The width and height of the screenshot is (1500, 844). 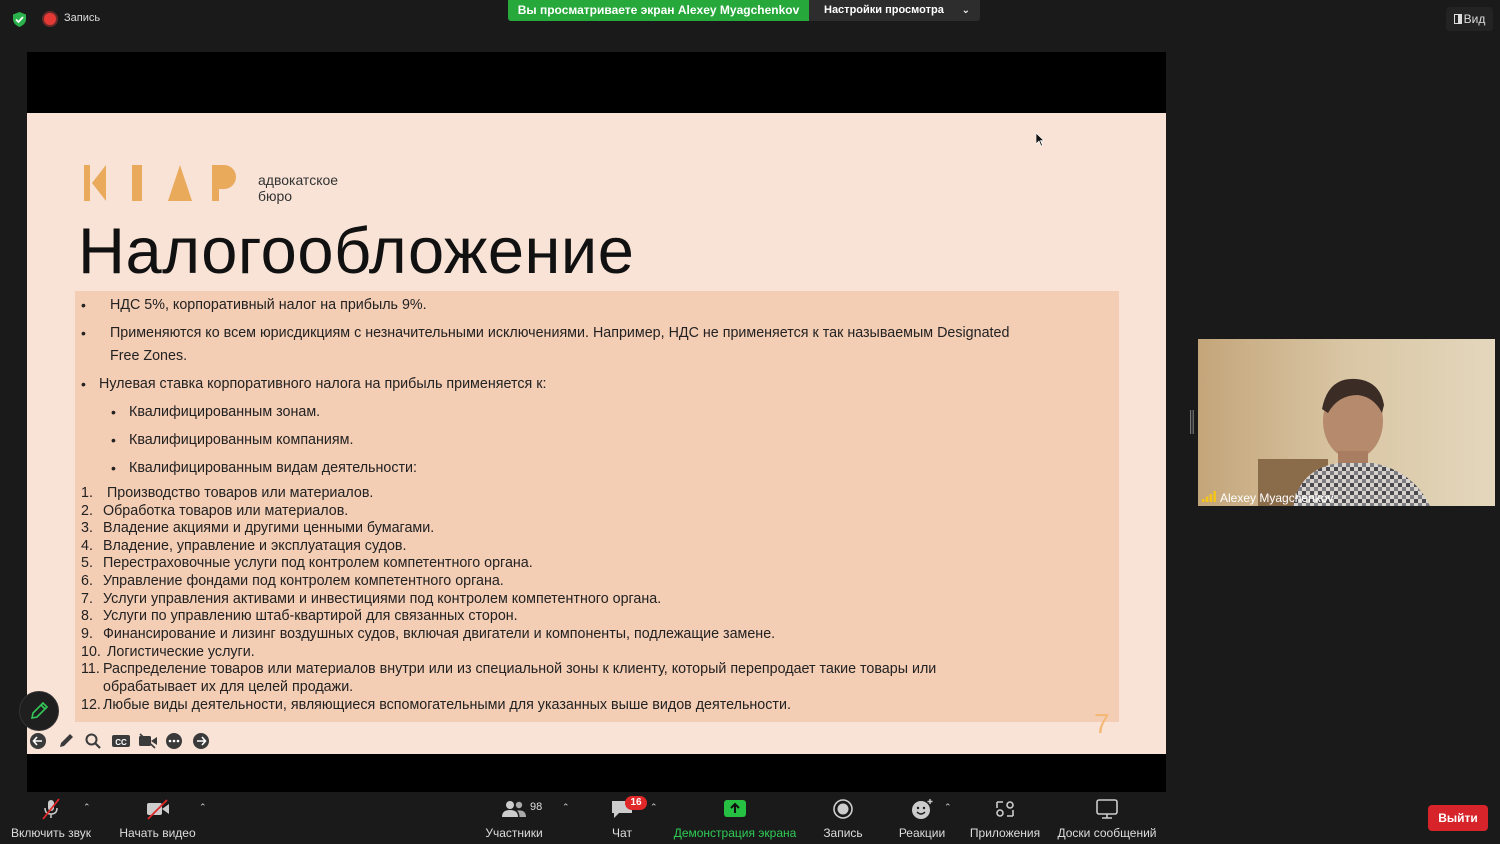 I want to click on panel-resize-handle, so click(x=1192, y=422).